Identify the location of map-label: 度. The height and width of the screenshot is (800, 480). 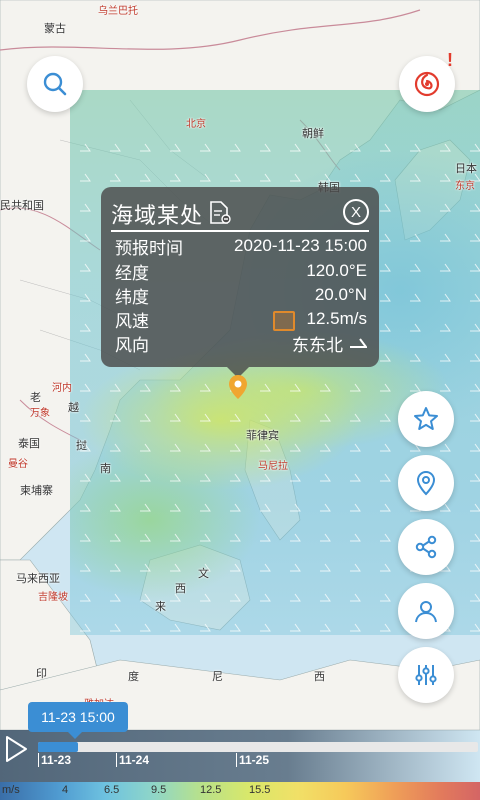
(133, 677).